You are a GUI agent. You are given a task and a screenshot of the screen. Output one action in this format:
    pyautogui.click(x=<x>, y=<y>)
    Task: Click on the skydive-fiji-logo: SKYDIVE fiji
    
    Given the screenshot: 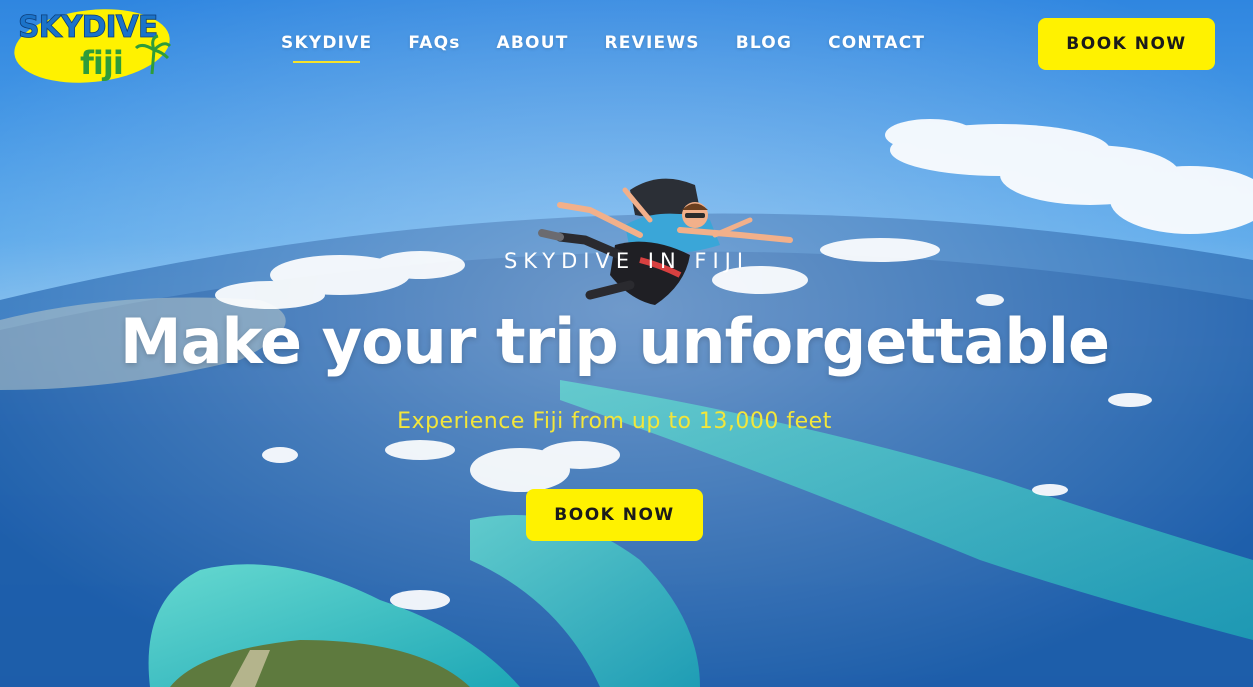 What is the action you would take?
    pyautogui.click(x=92, y=44)
    